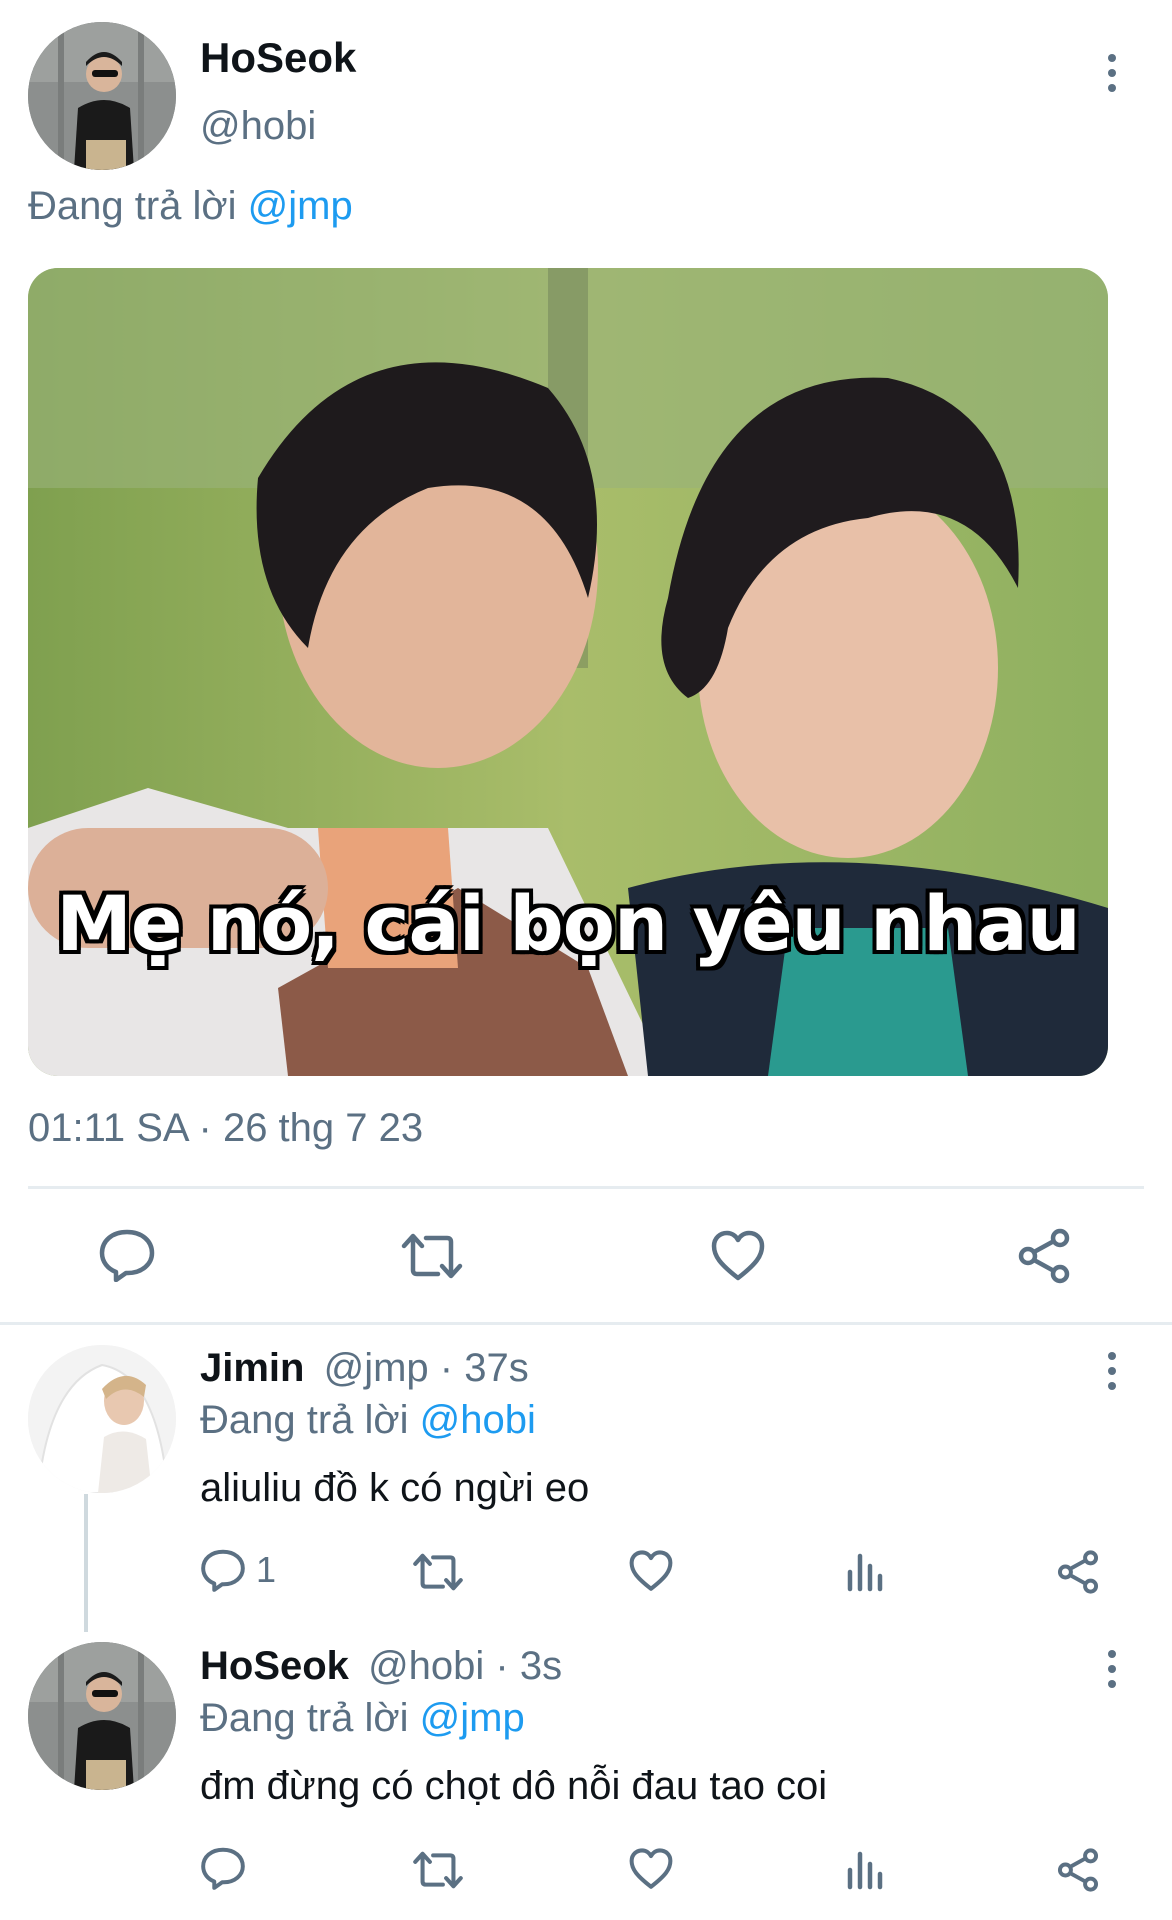 The width and height of the screenshot is (1172, 1920). I want to click on reply-context: Đang trả lời @hobi, so click(368, 1420).